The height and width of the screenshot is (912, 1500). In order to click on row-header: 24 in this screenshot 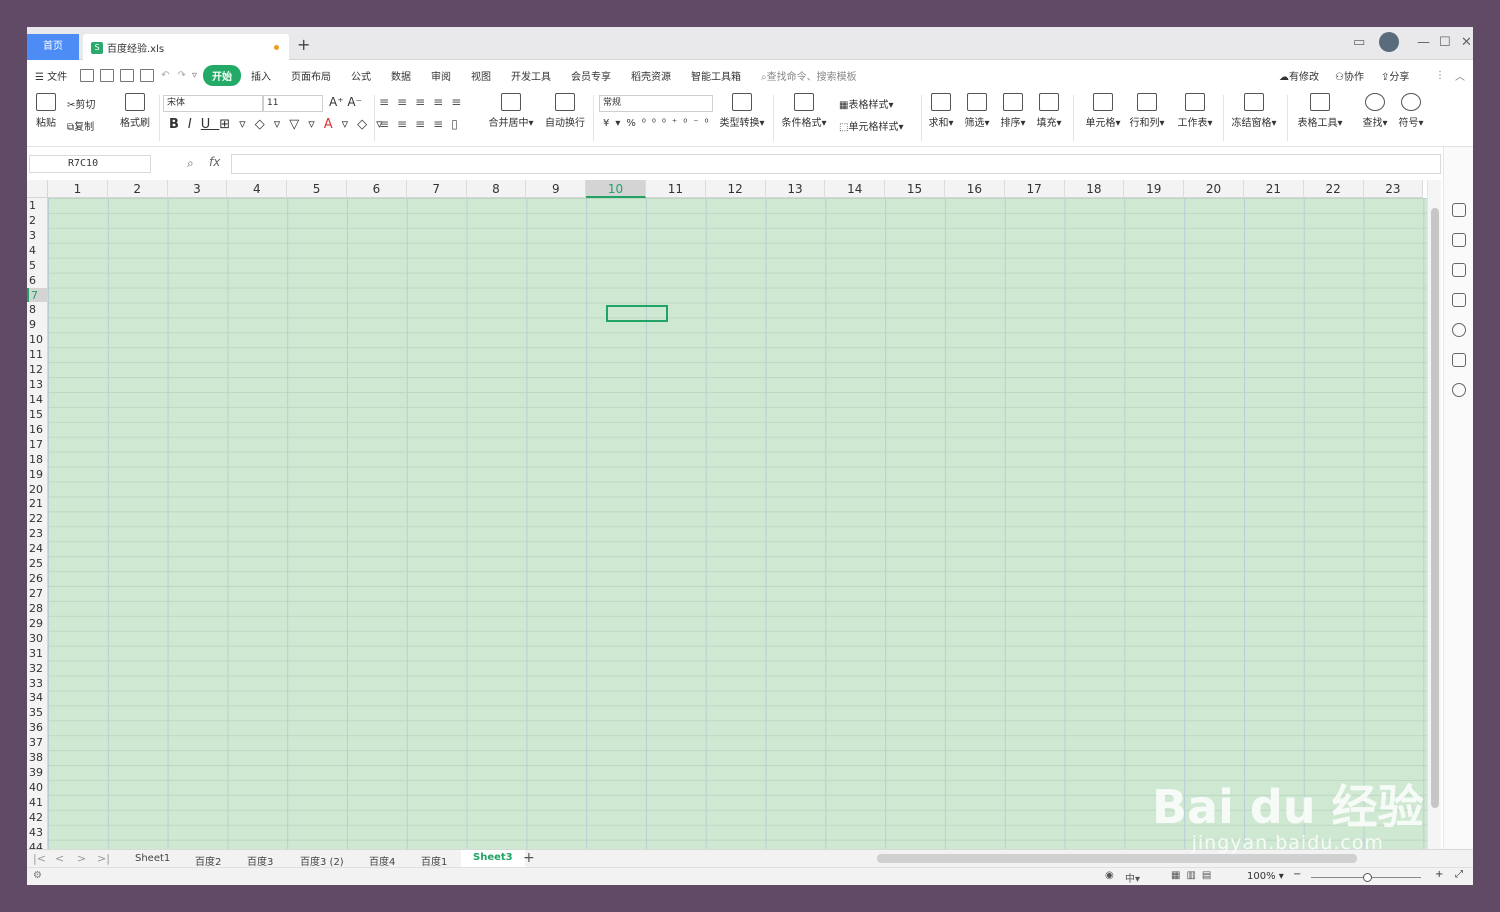, I will do `click(37, 548)`.